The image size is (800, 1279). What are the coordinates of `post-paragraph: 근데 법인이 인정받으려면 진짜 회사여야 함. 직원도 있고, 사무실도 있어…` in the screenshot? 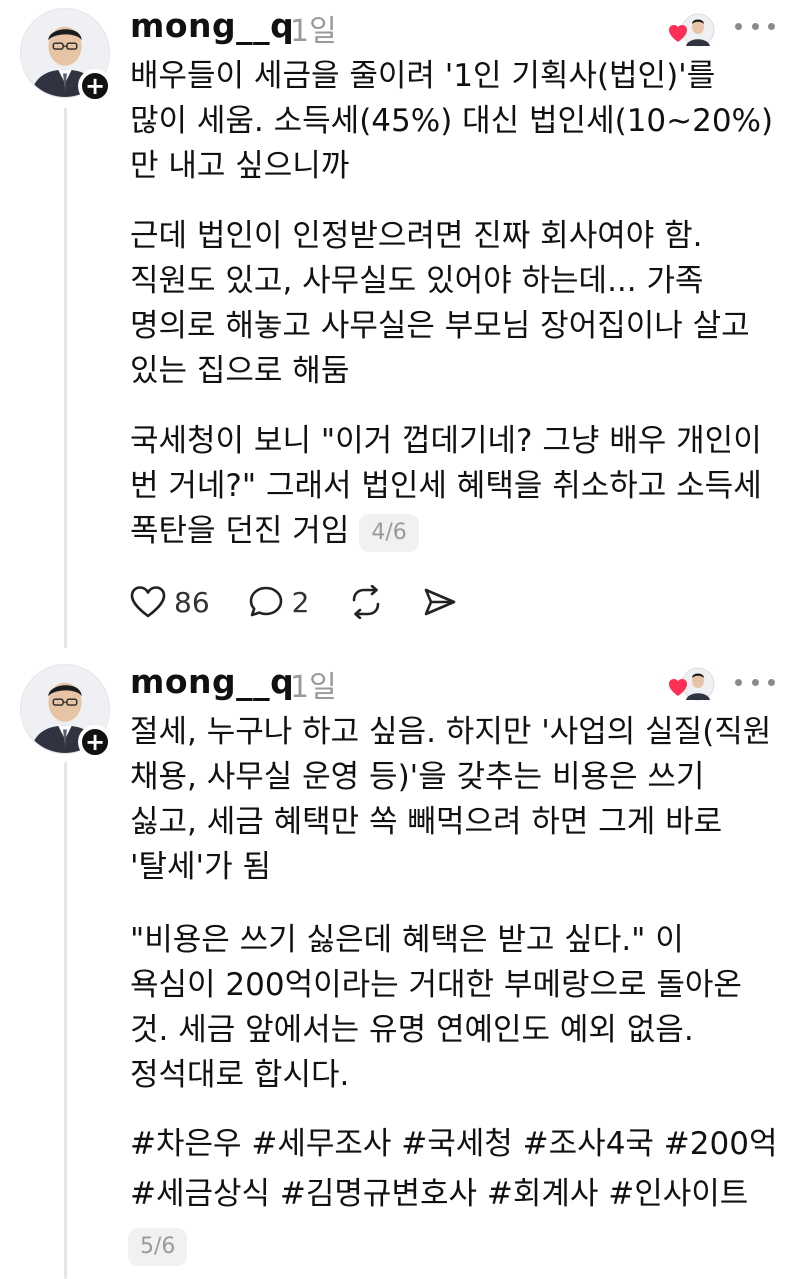 It's located at (440, 303).